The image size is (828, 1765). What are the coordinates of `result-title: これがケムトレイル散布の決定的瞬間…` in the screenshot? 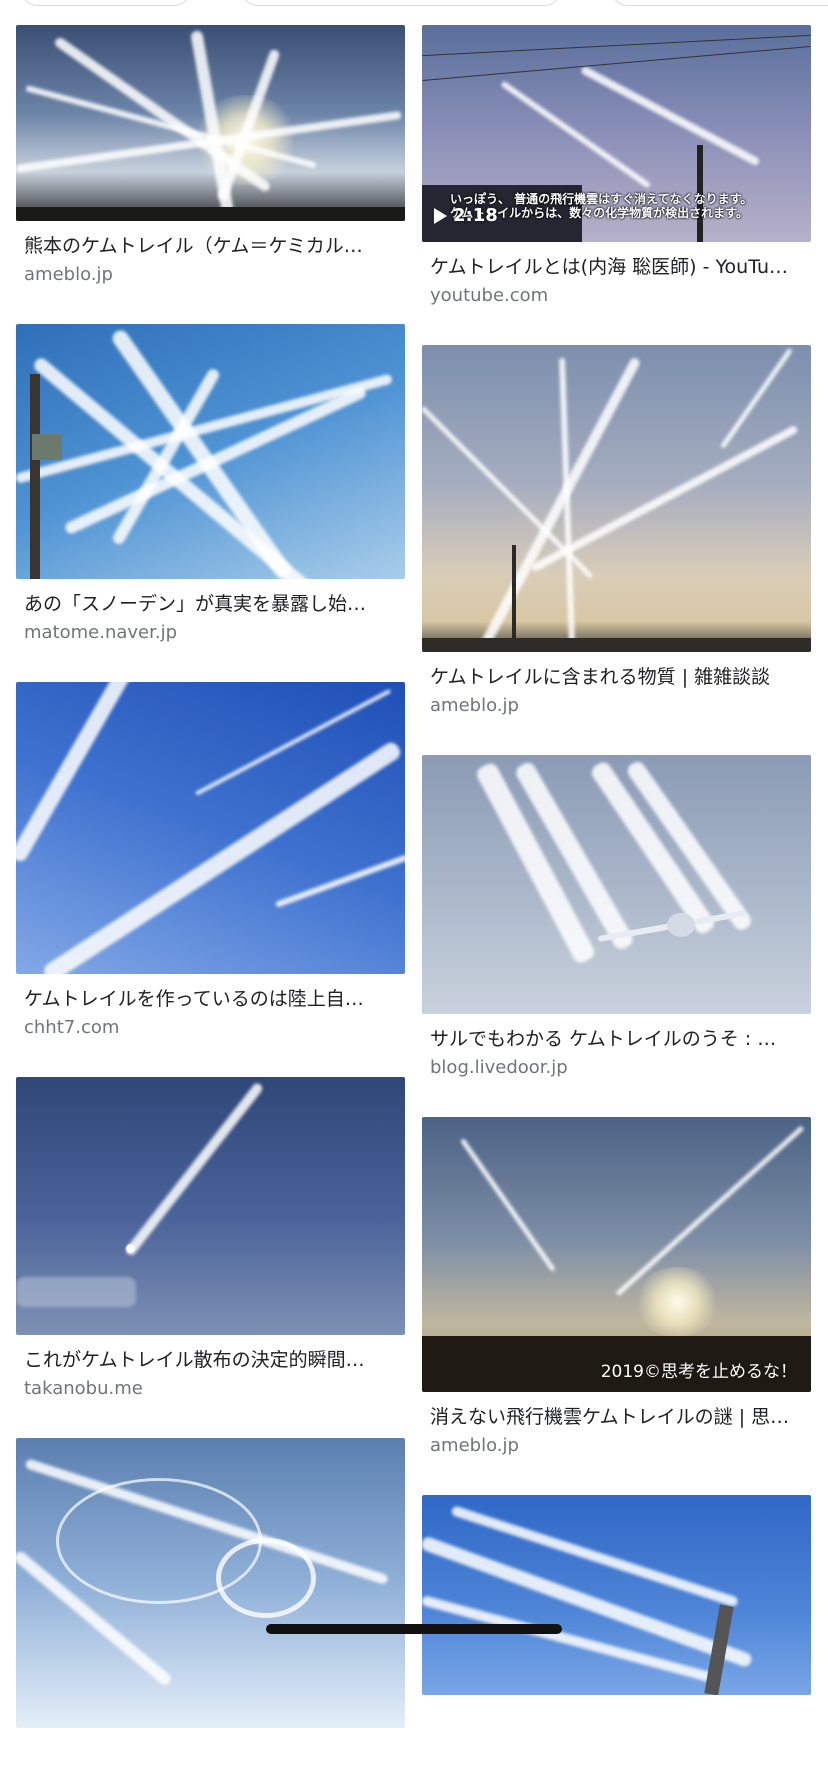 It's located at (210, 1360).